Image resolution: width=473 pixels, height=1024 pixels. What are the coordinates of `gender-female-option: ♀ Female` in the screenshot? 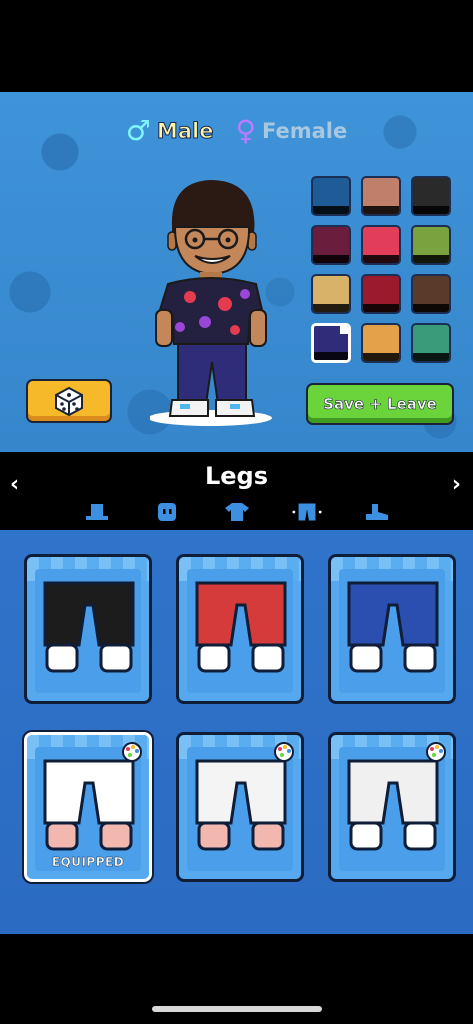 It's located at (291, 130).